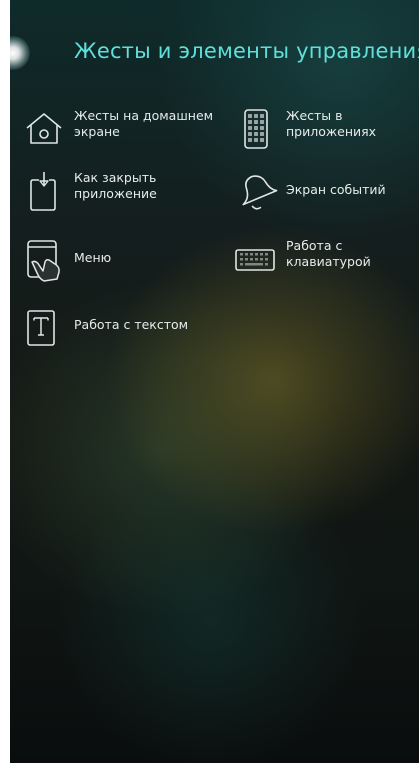 This screenshot has width=419, height=763. I want to click on menu-item-label: Жесты на домашнем экране, so click(144, 123).